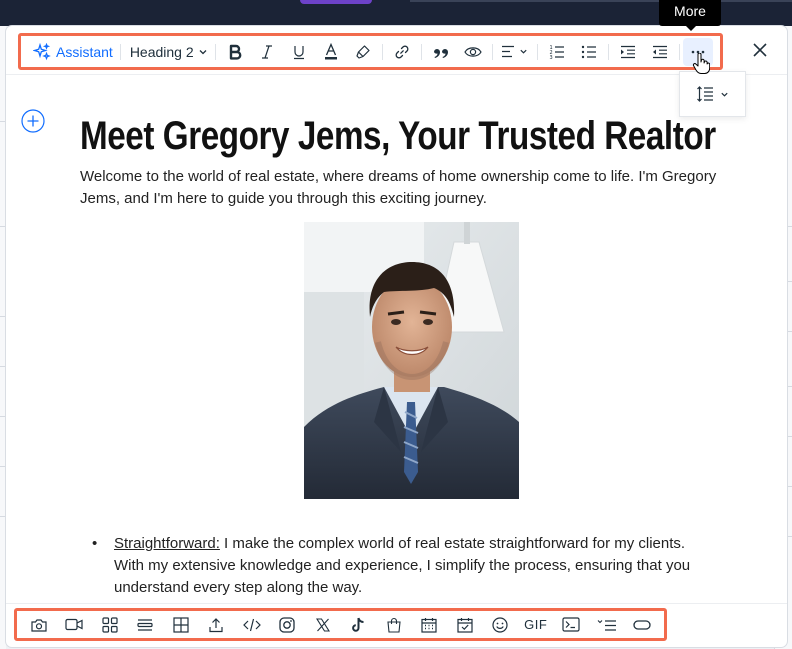 This screenshot has height=649, width=792. I want to click on x-icon, so click(322, 624).